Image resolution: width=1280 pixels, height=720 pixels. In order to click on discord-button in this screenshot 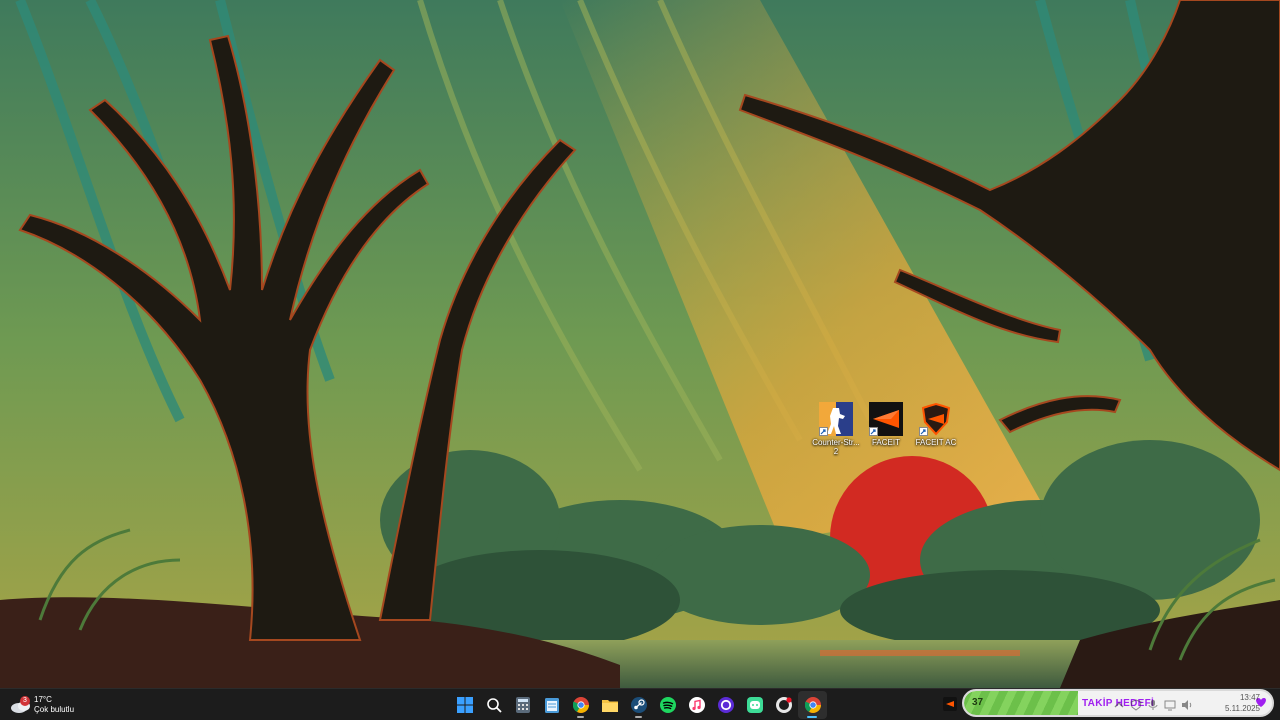, I will do `click(754, 705)`.